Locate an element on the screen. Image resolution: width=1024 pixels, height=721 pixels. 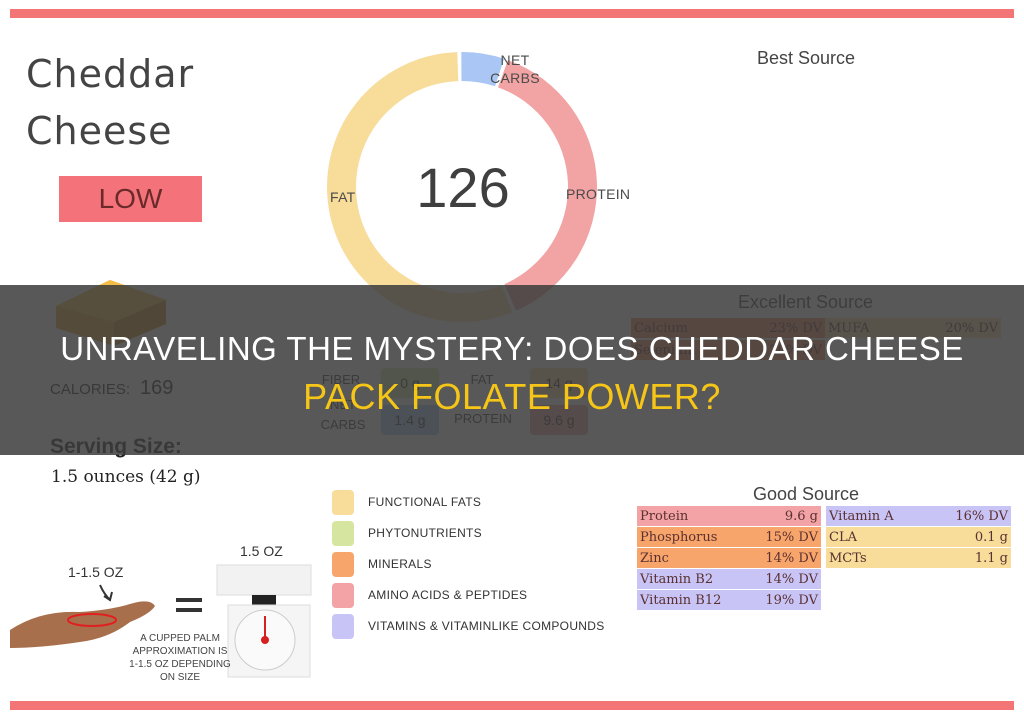
legend-item: PHYTONUTRIENTS is located at coordinates (468, 533).